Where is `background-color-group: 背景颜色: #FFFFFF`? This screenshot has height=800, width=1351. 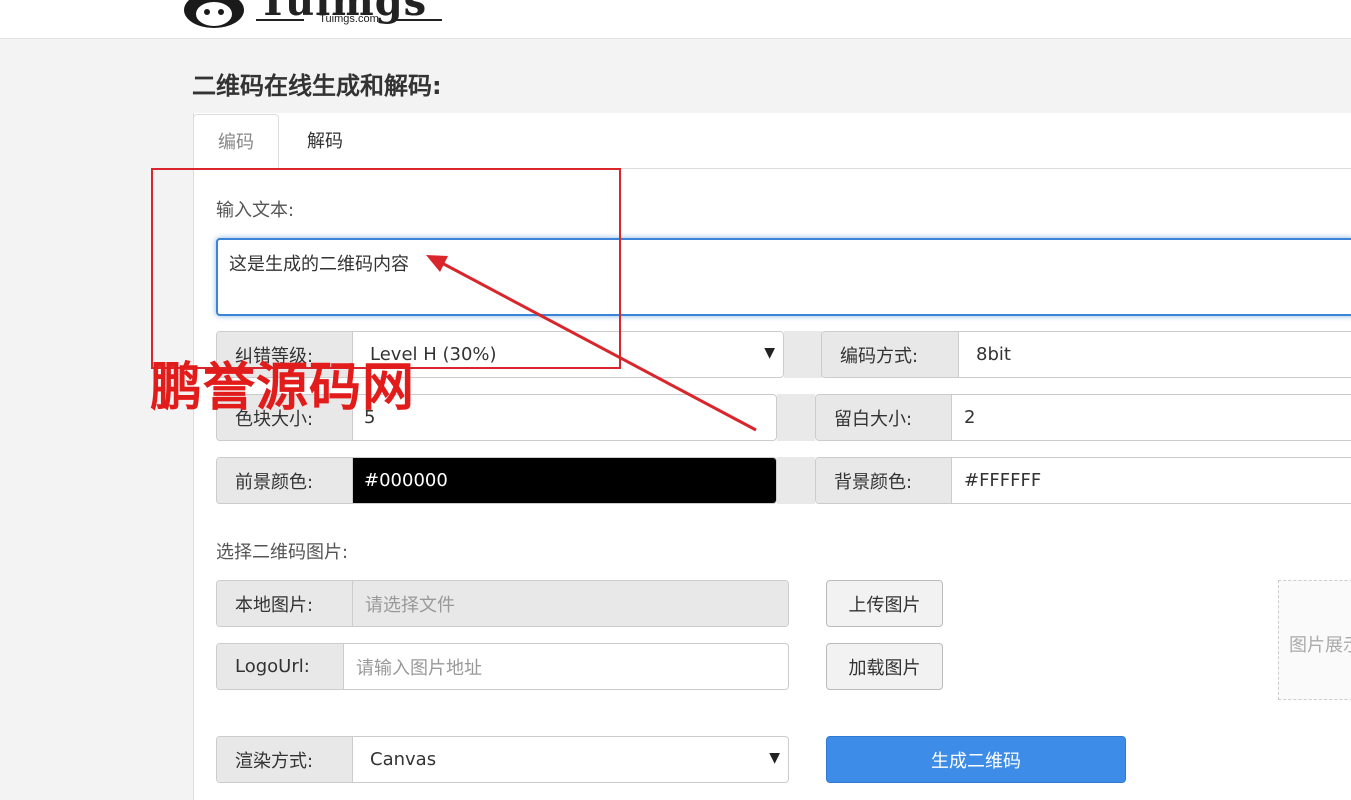 background-color-group: 背景颜色: #FFFFFF is located at coordinates (1083, 480).